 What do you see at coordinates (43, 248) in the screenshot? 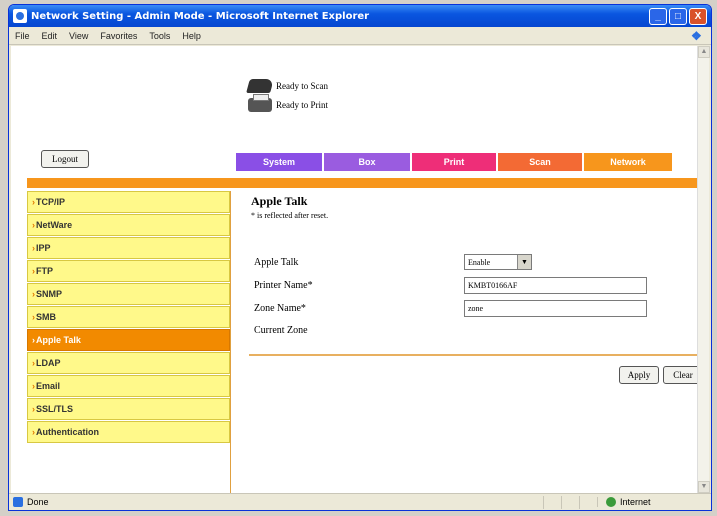
I see `sidebar-item-label: IPP` at bounding box center [43, 248].